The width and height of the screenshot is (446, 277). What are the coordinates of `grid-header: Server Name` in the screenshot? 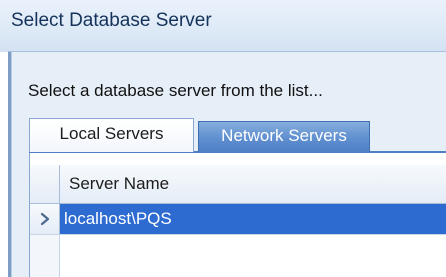 It's located at (238, 184).